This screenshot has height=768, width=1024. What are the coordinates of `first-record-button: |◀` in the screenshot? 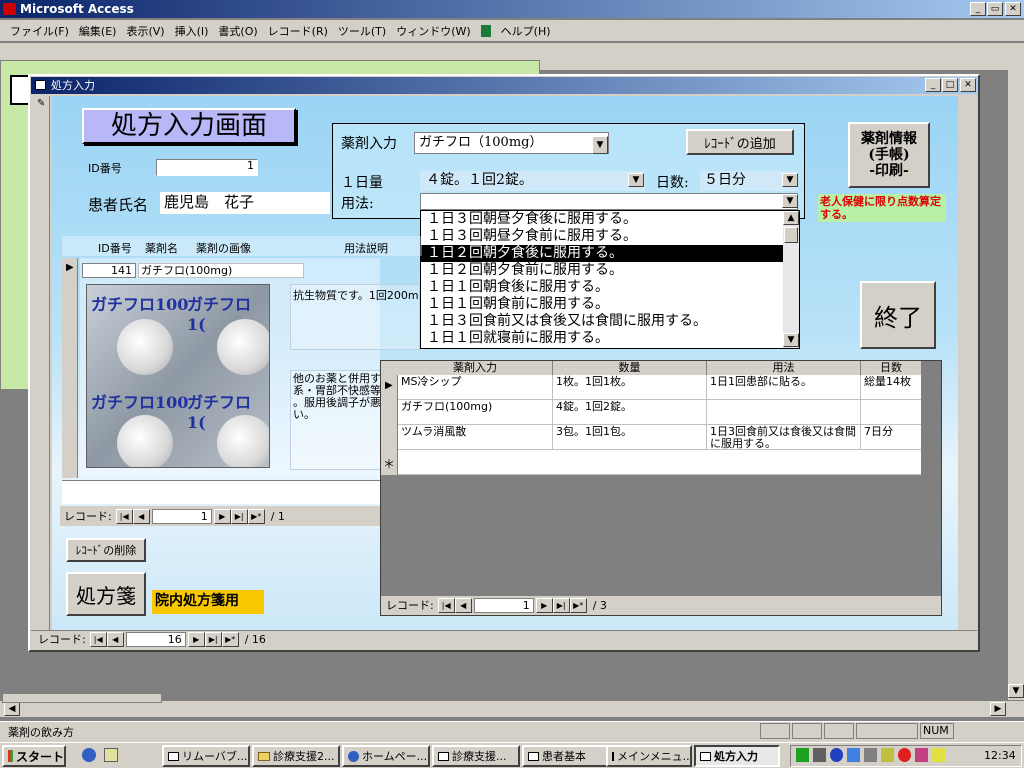 It's located at (124, 516).